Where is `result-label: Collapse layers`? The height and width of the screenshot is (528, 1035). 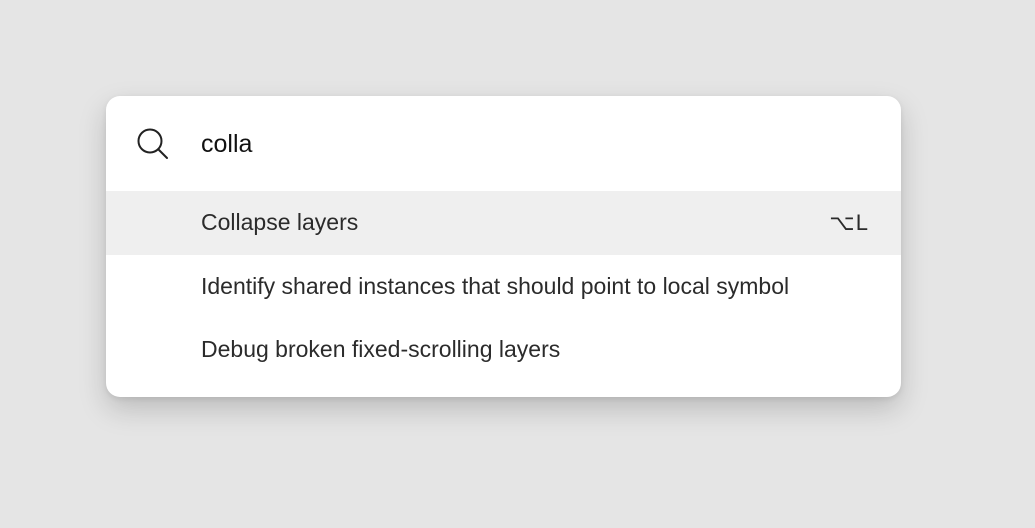 result-label: Collapse layers is located at coordinates (280, 222).